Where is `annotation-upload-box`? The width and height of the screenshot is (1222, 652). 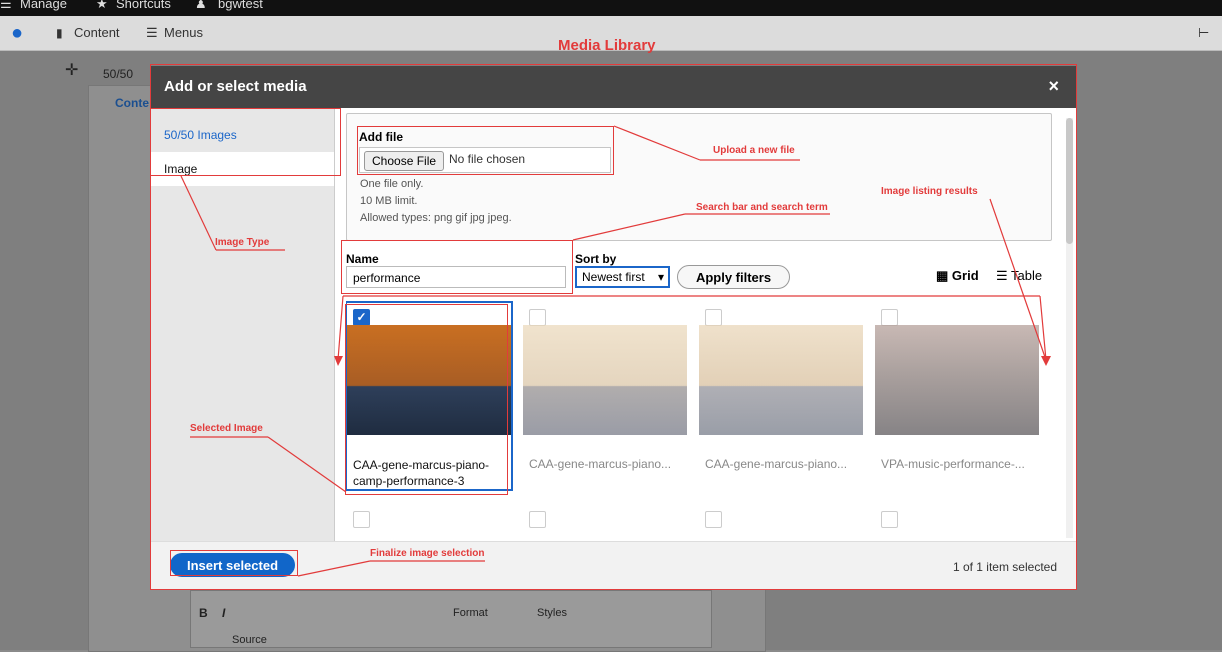 annotation-upload-box is located at coordinates (485, 150).